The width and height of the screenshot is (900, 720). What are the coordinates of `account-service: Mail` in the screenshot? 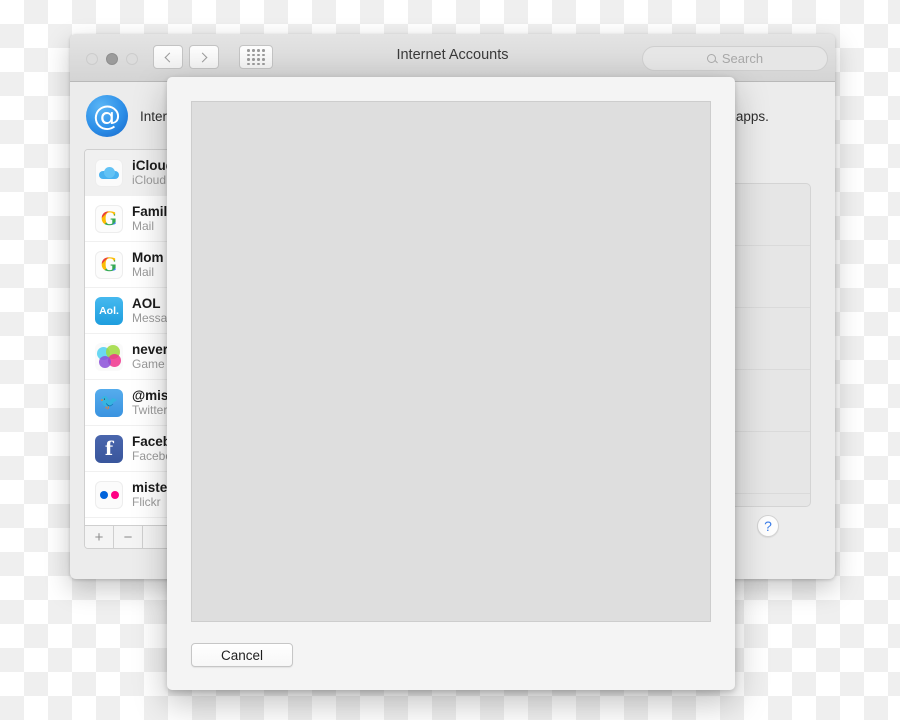 It's located at (143, 272).